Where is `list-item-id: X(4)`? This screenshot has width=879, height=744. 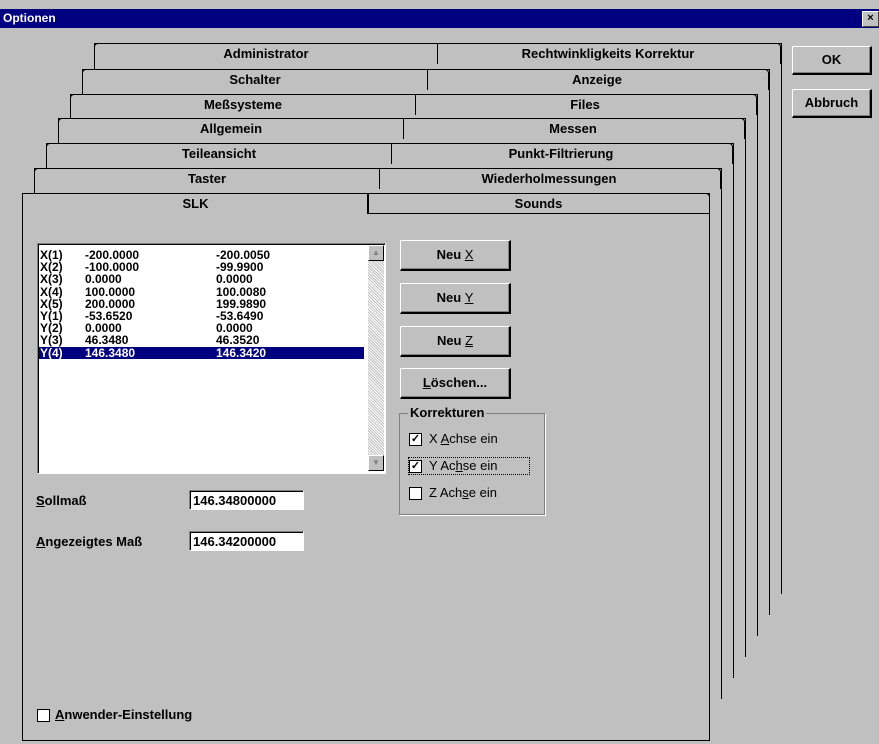
list-item-id: X(4) is located at coordinates (51, 291).